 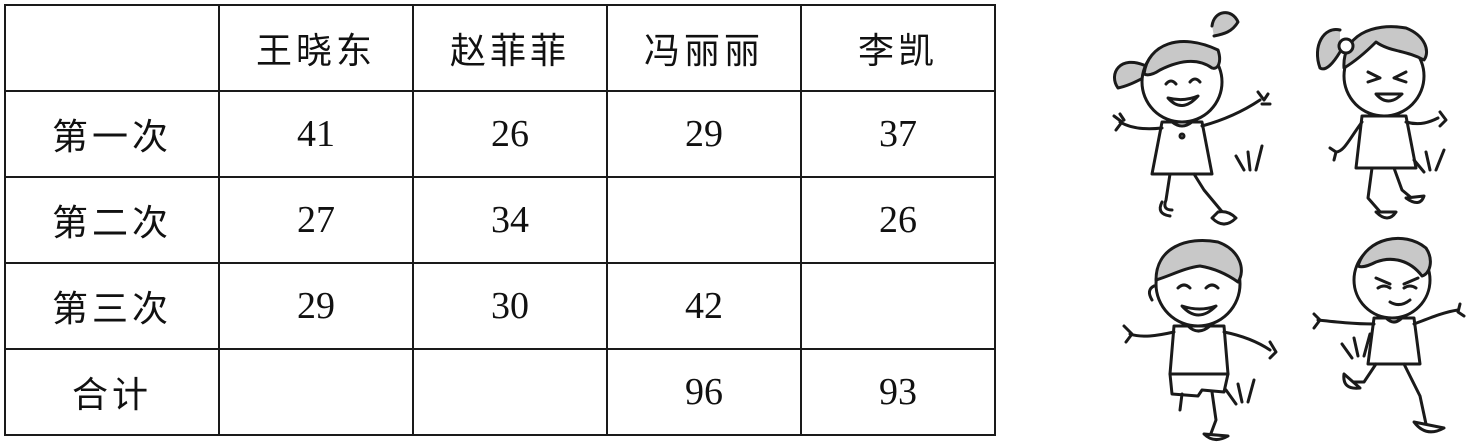 What do you see at coordinates (704, 48) in the screenshot?
I see `header-feng-lili: 冯丽丽` at bounding box center [704, 48].